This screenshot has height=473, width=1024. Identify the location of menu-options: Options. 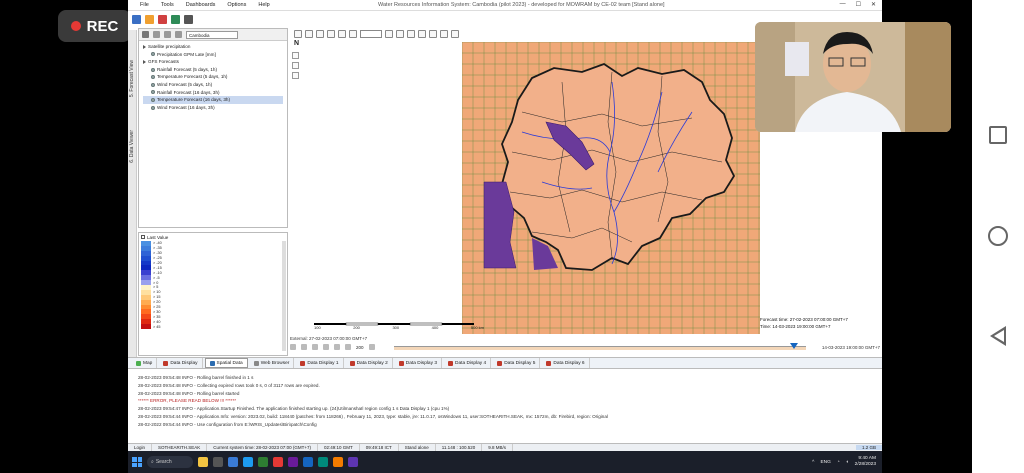
(236, 5).